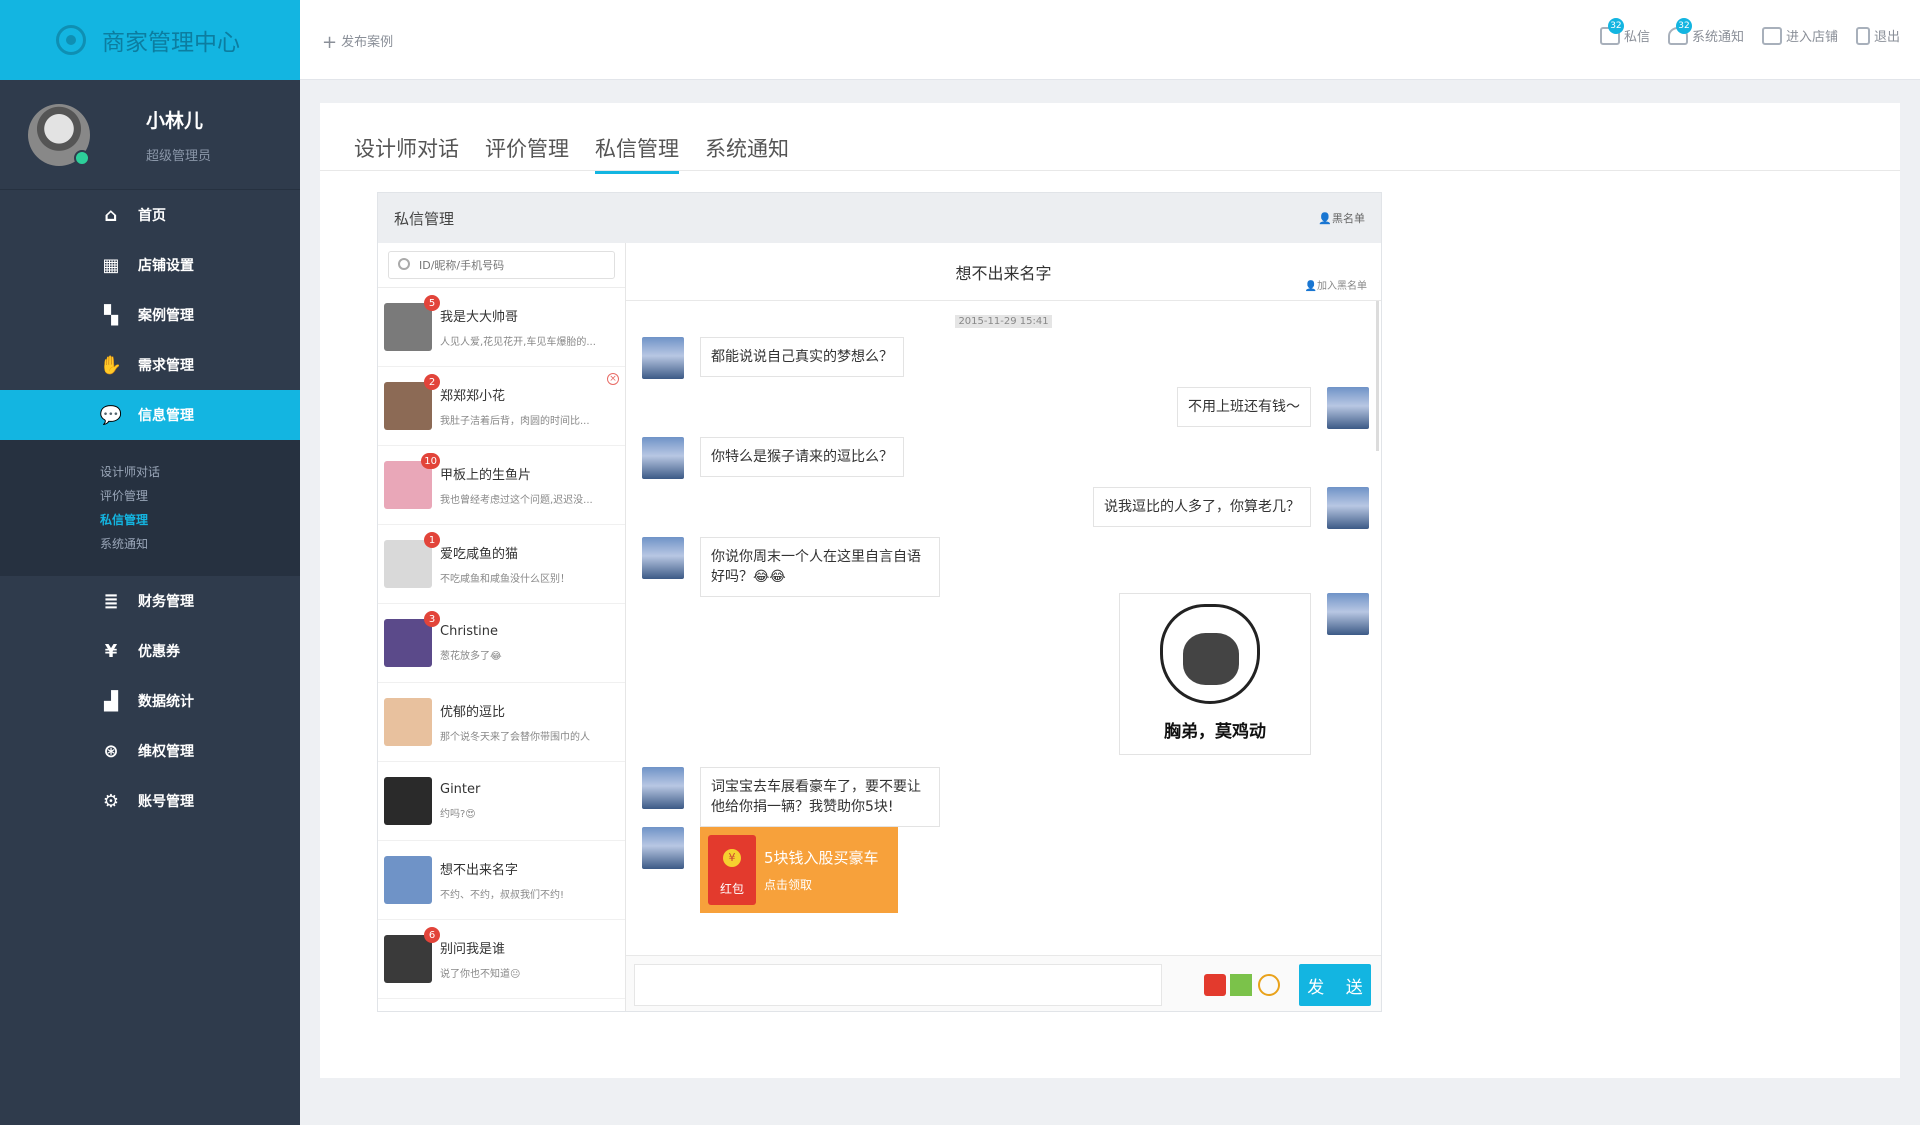 The height and width of the screenshot is (1125, 1920). Describe the element at coordinates (330, 42) in the screenshot. I see `plus-icon: +` at that location.